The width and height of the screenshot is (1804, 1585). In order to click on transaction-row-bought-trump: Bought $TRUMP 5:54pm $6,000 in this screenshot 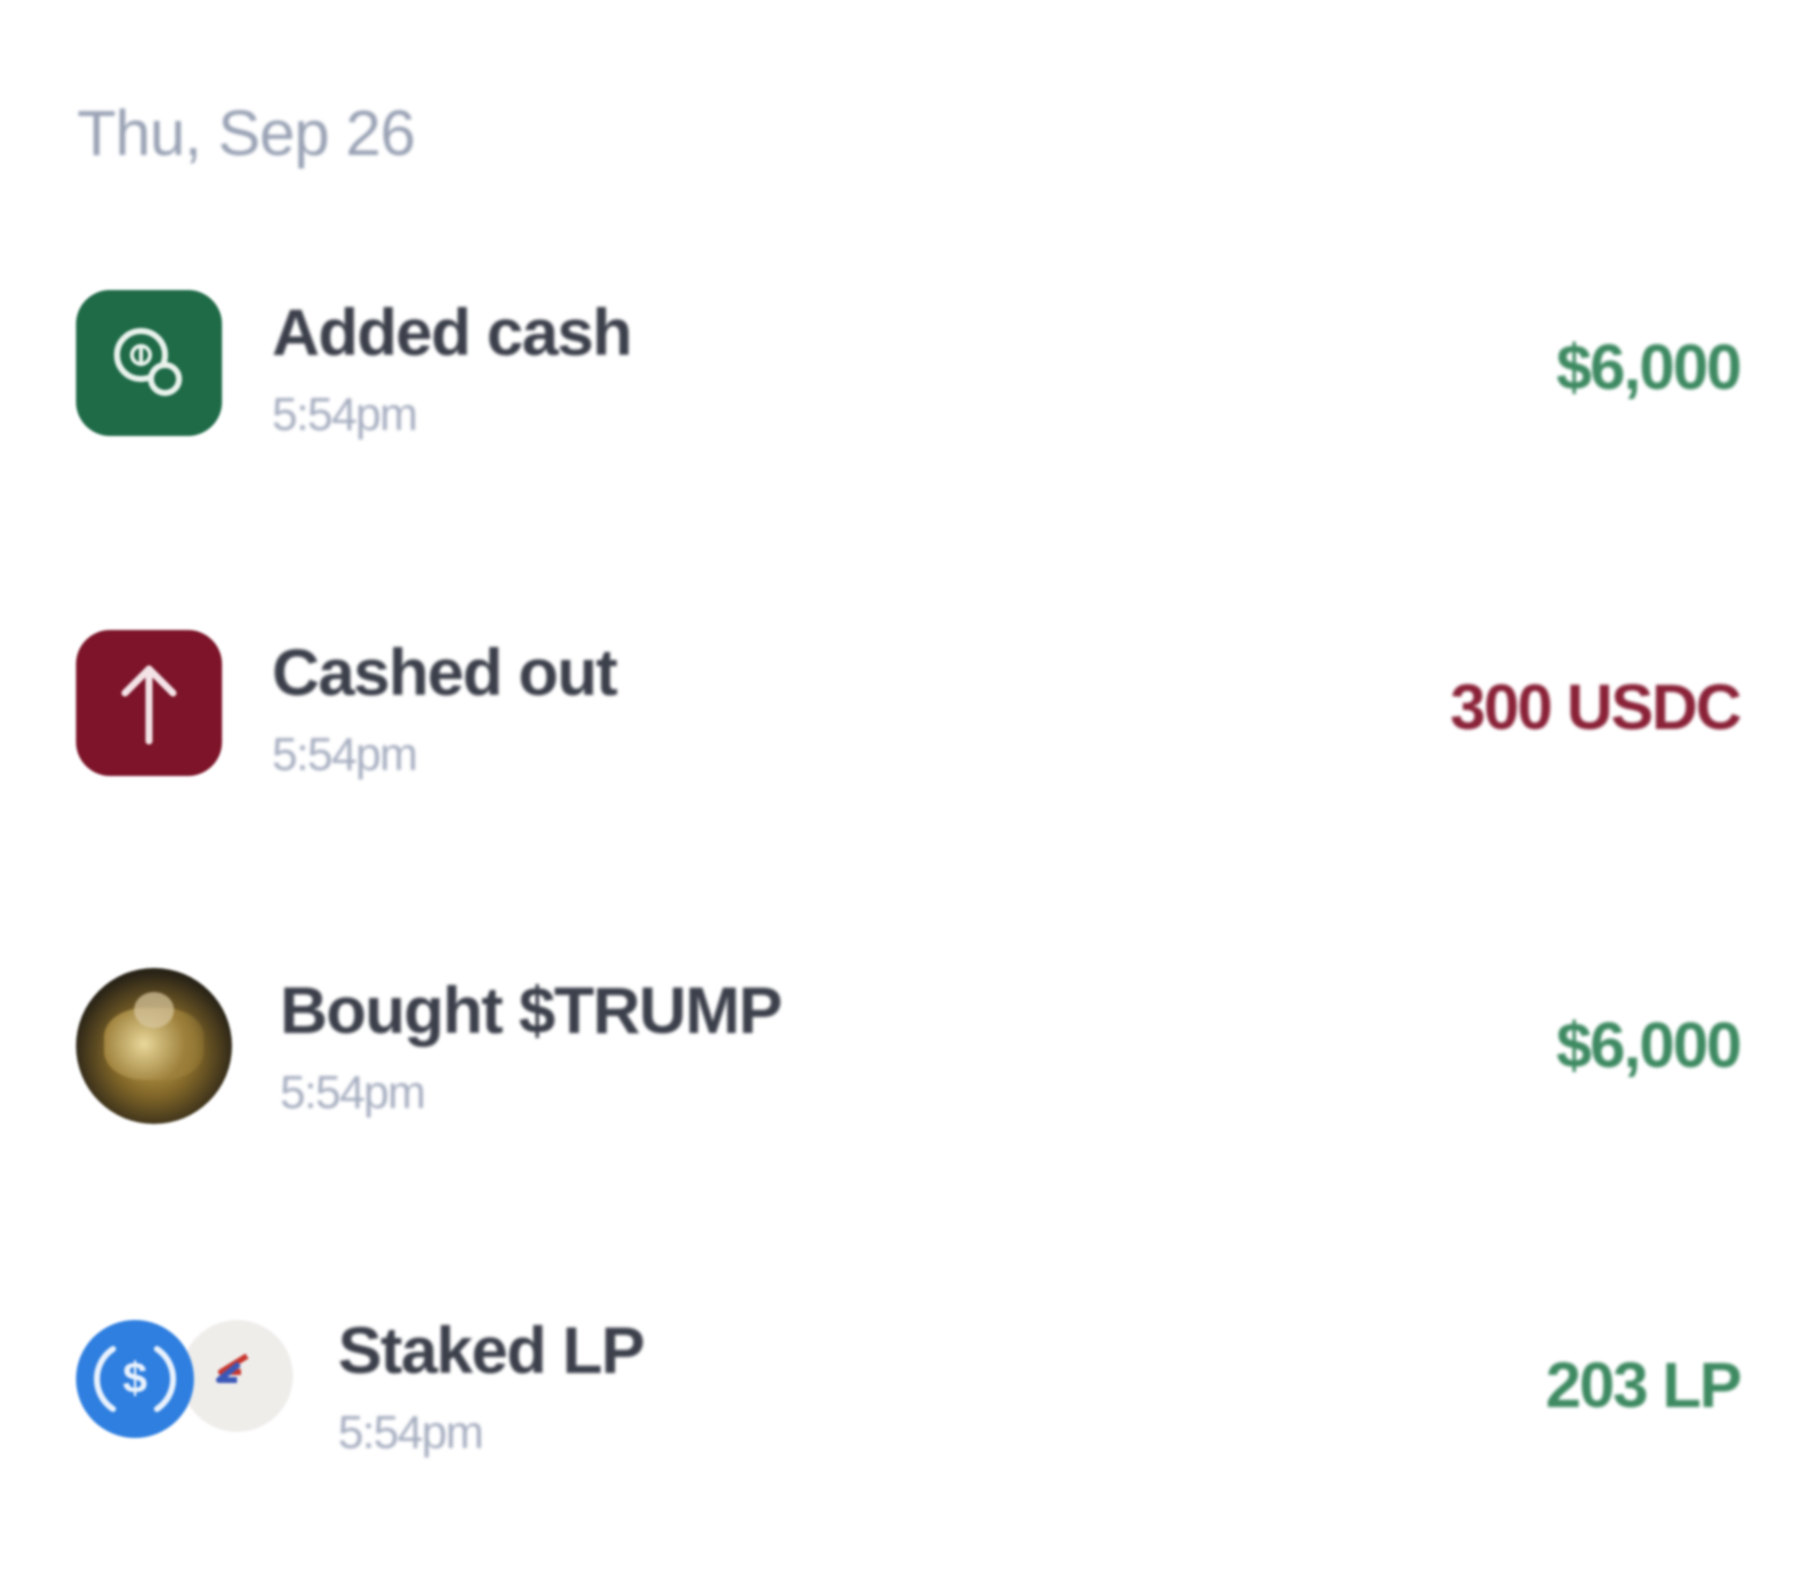, I will do `click(909, 1048)`.